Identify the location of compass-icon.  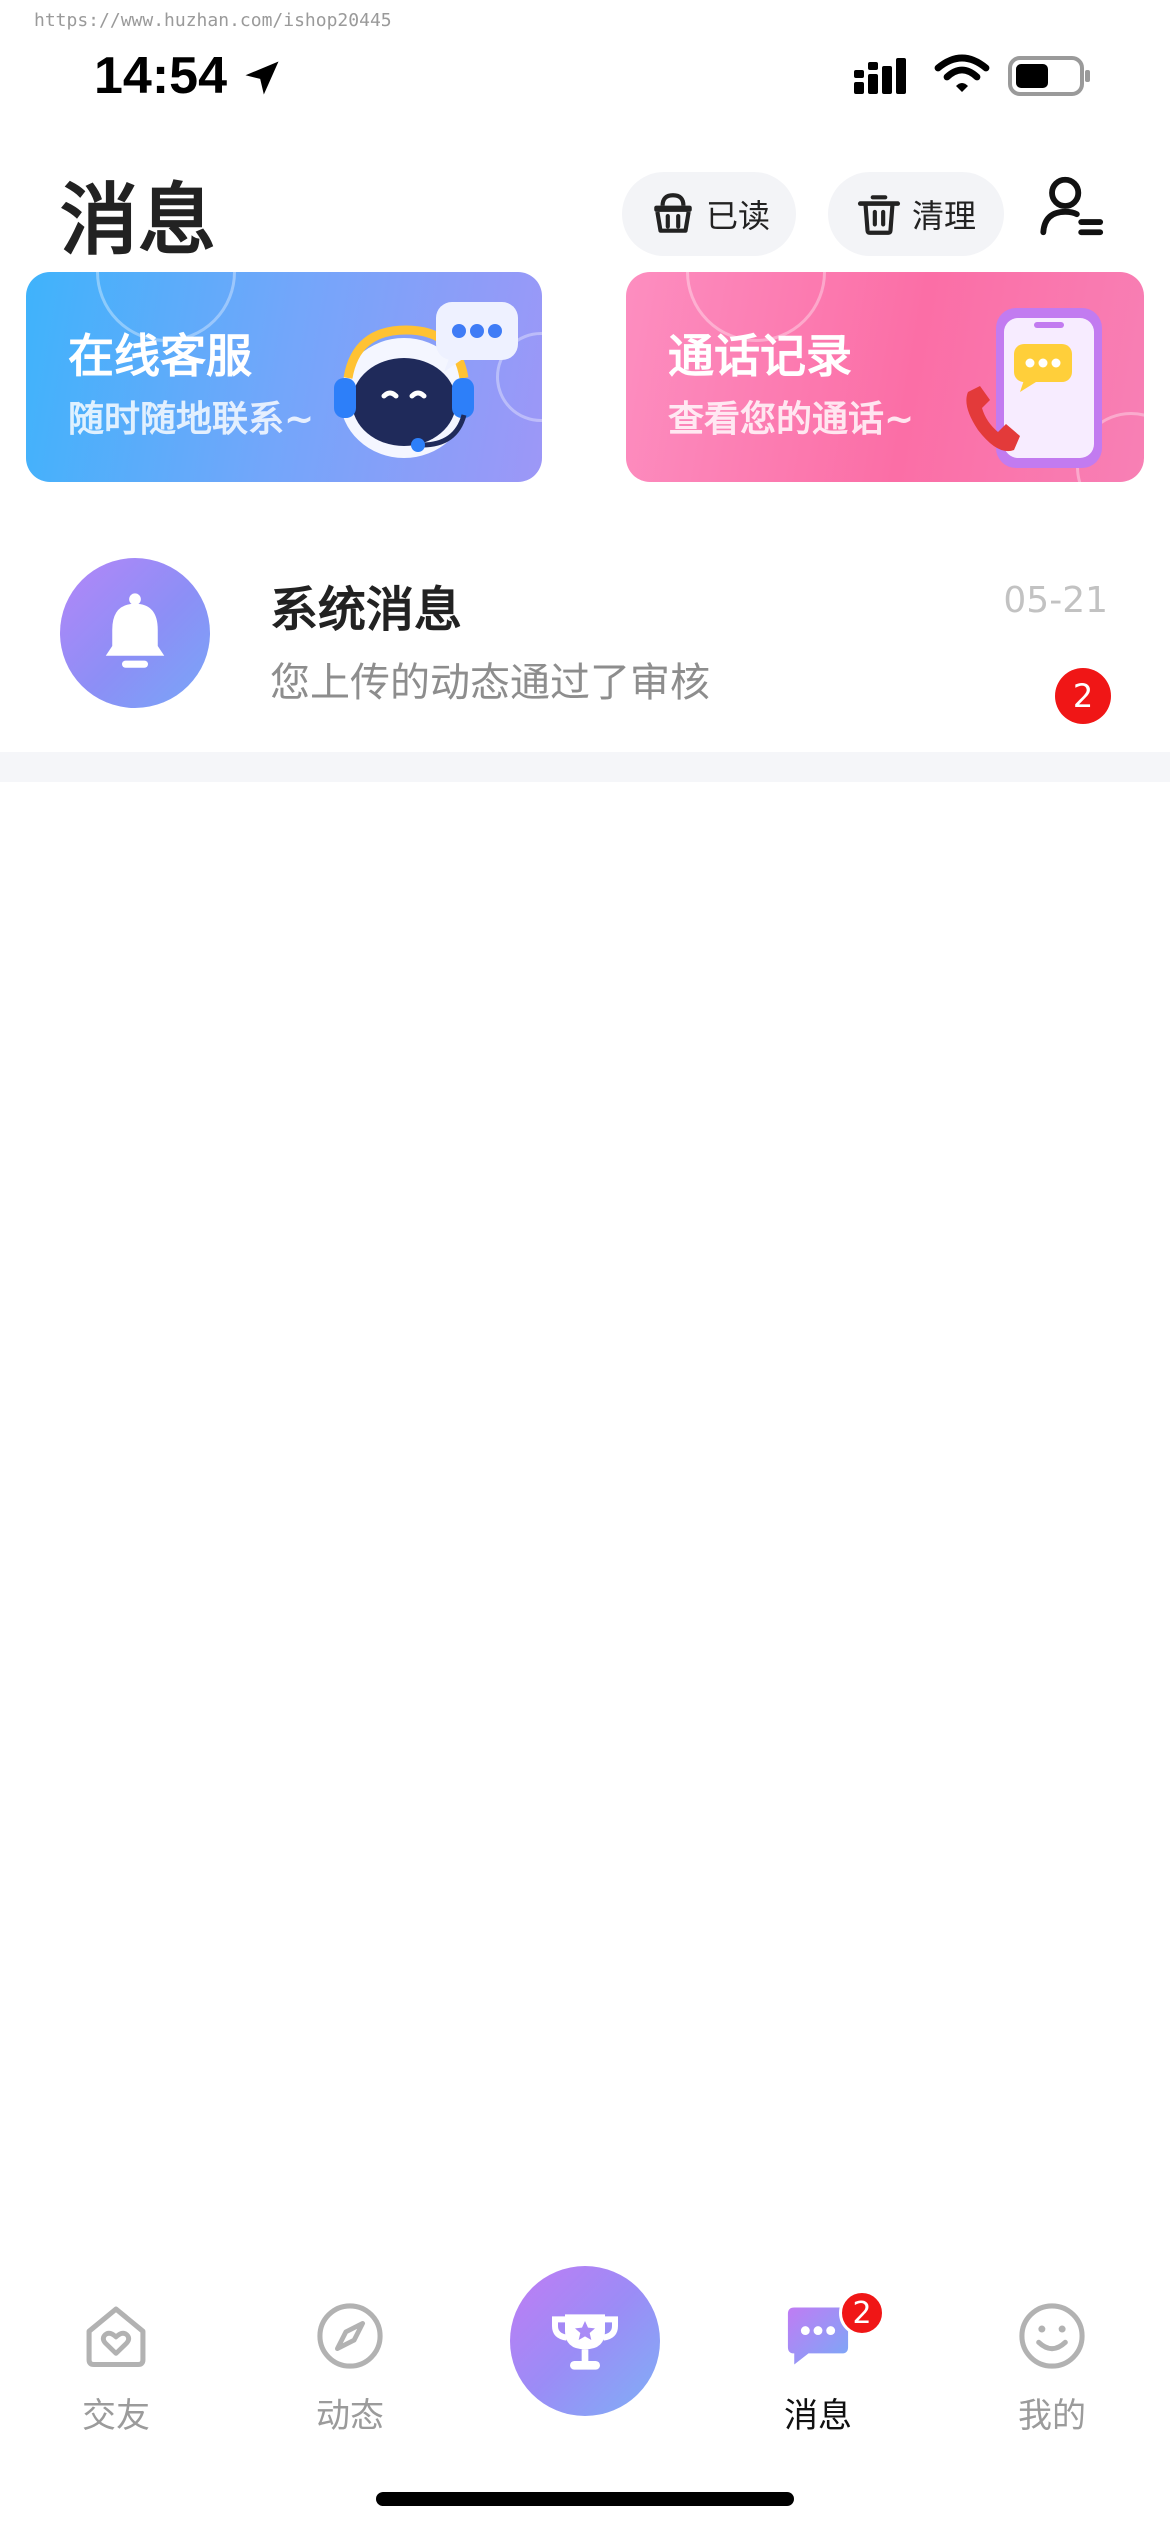
(350, 2336).